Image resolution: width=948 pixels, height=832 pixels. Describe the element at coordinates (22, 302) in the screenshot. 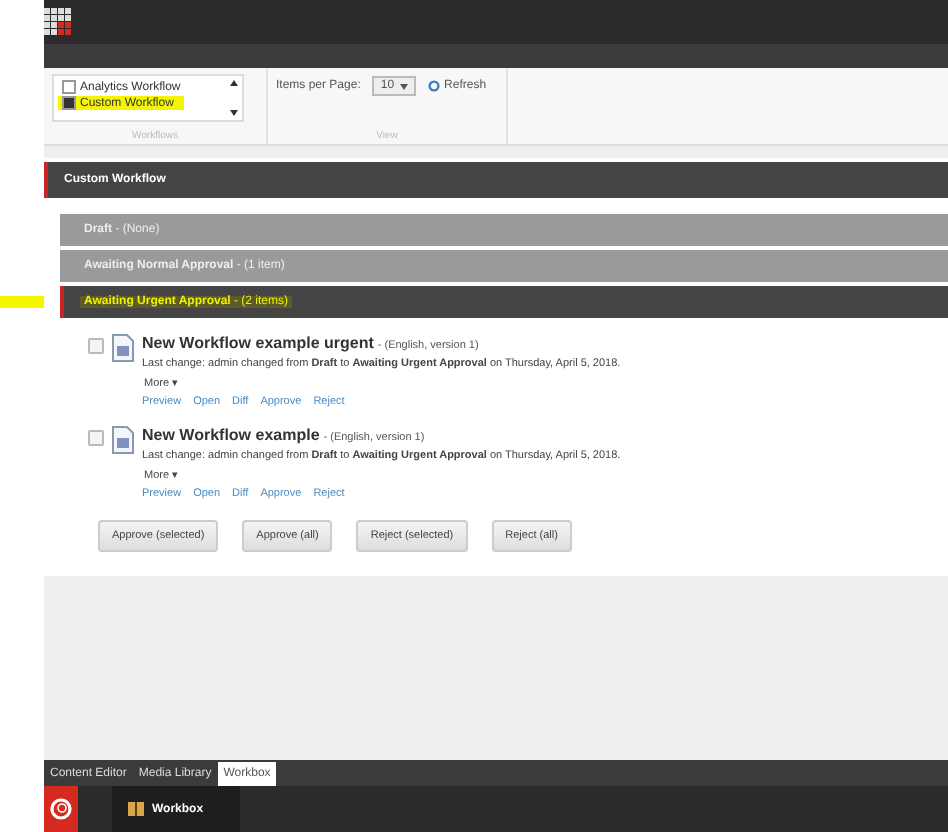

I see `highlight-marker` at that location.